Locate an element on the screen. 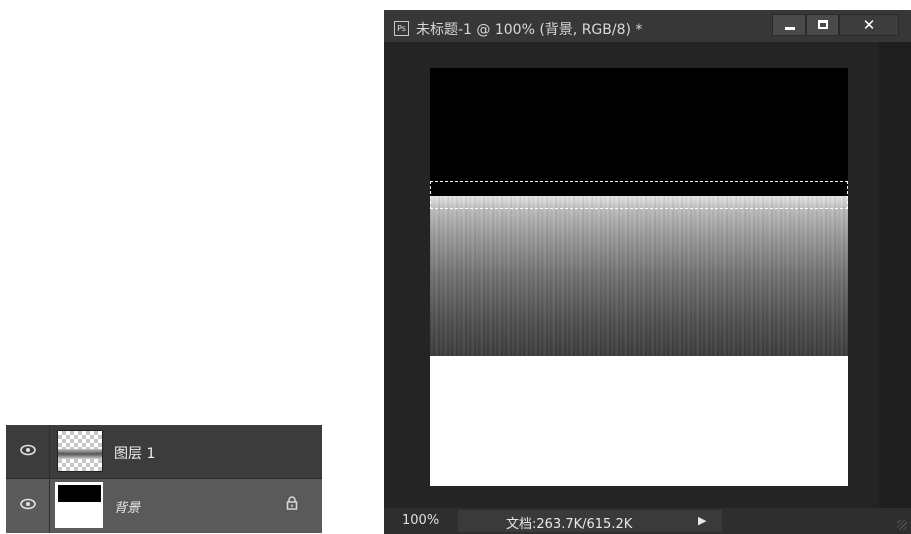 The width and height of the screenshot is (911, 534). canvas-right-gutter is located at coordinates (895, 275).